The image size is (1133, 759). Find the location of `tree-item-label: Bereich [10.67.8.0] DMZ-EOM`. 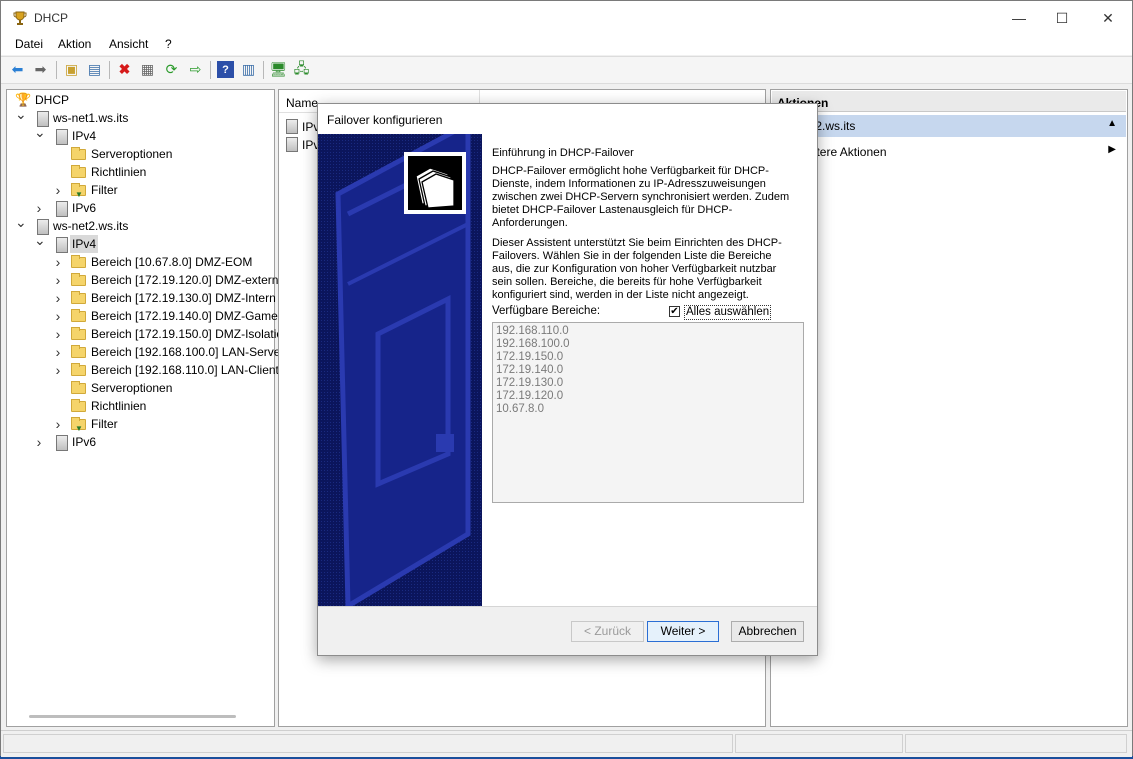

tree-item-label: Bereich [10.67.8.0] DMZ-EOM is located at coordinates (172, 262).